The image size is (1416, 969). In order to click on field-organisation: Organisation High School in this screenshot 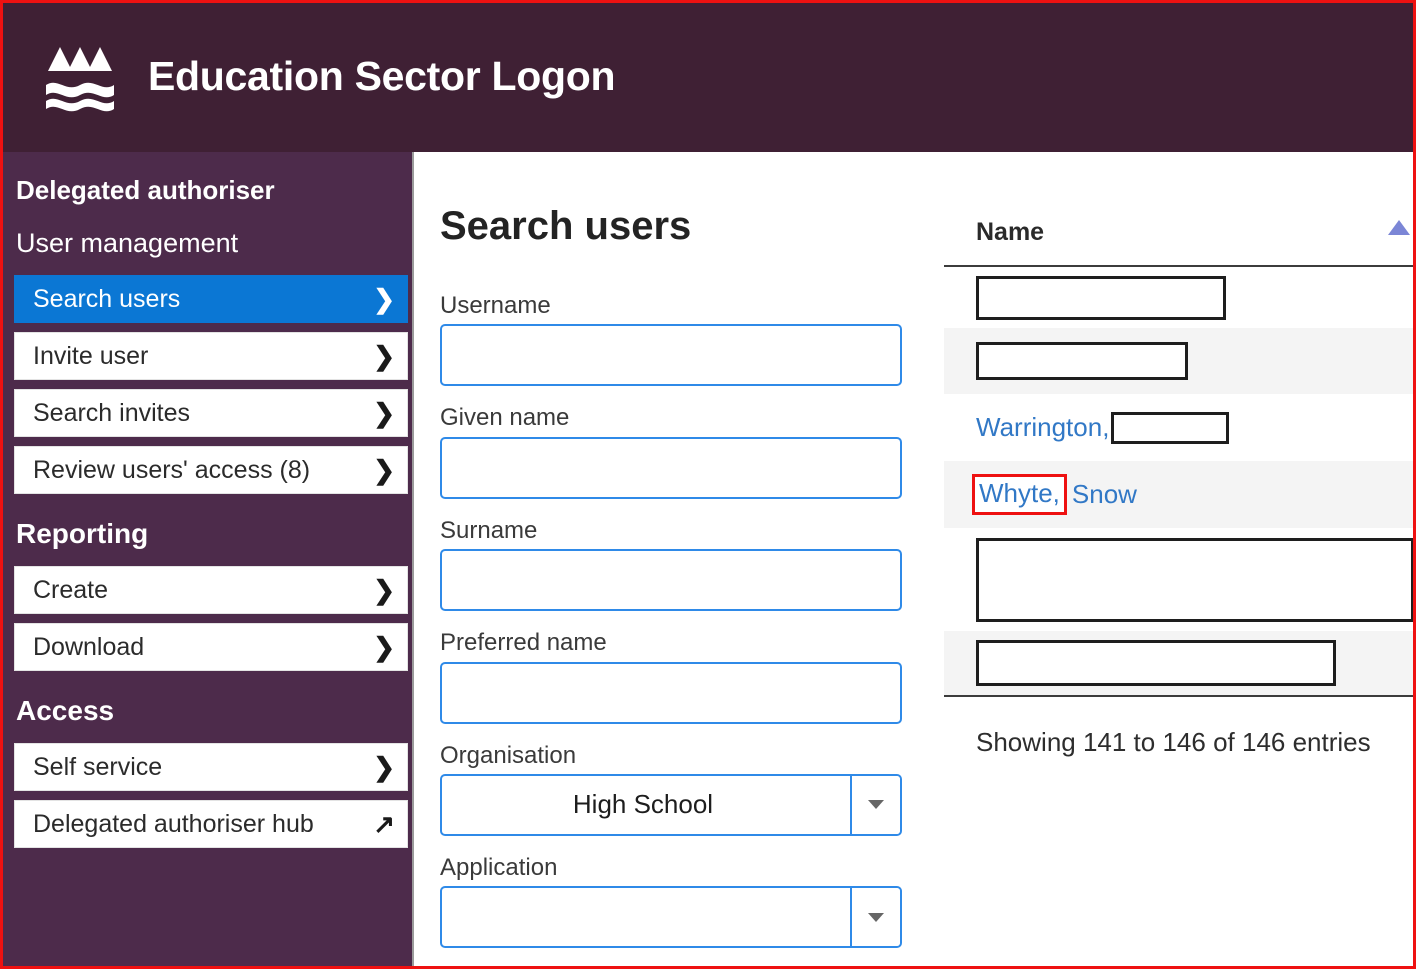, I will do `click(692, 788)`.